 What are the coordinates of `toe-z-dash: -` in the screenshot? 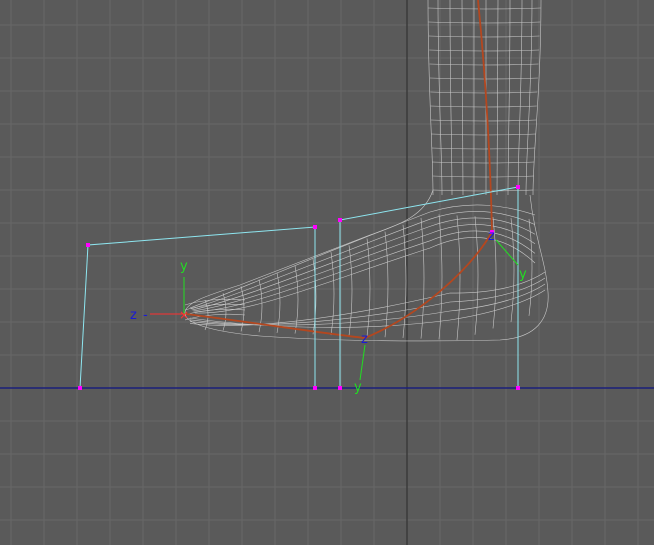 It's located at (145, 315).